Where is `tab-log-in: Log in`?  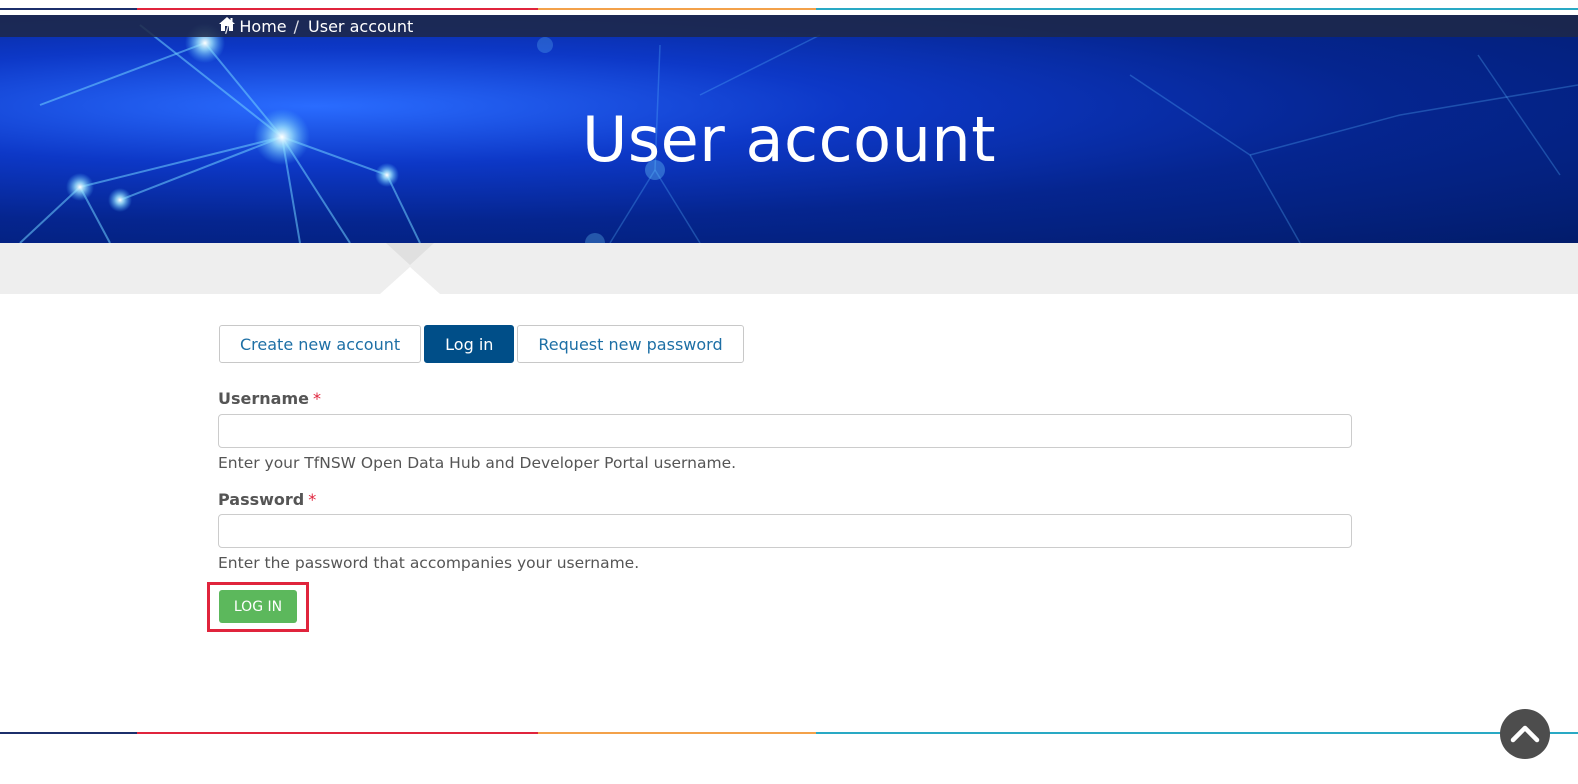 tab-log-in: Log in is located at coordinates (469, 344).